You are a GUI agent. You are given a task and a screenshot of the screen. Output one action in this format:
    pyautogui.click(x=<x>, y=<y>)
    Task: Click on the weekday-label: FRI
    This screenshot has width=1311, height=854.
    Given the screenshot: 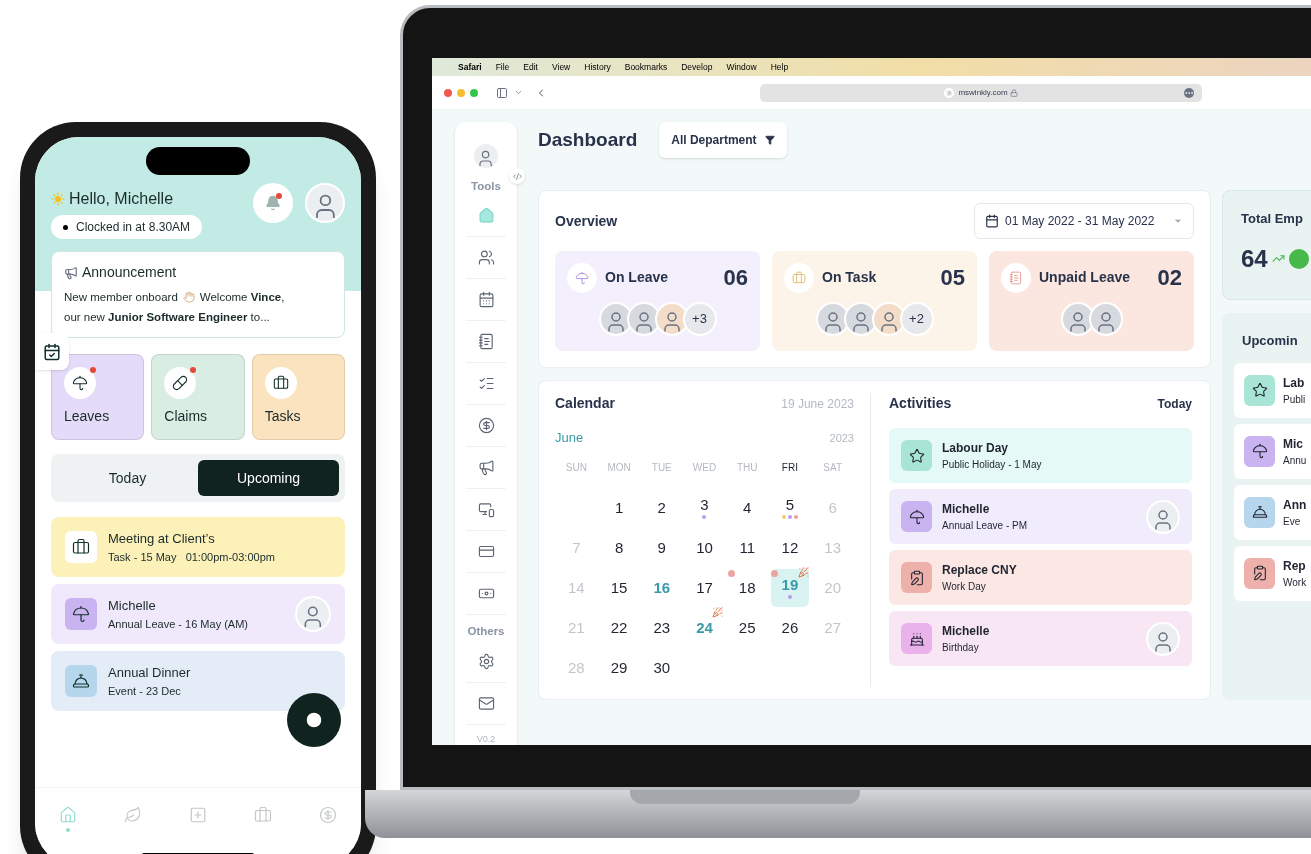 What is the action you would take?
    pyautogui.click(x=789, y=467)
    